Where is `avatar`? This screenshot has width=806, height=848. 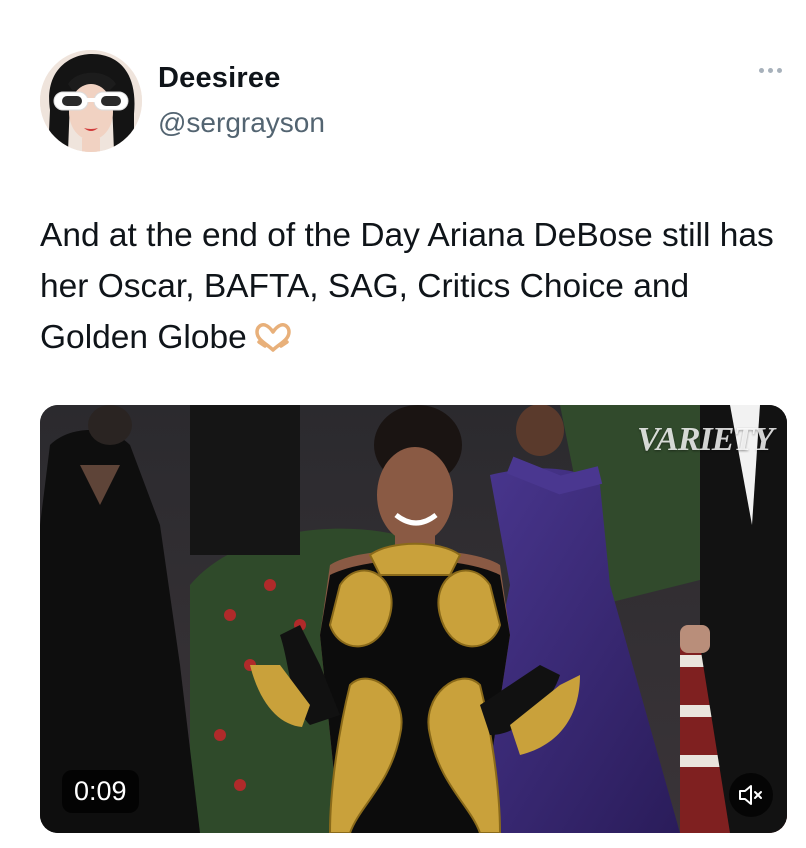
avatar is located at coordinates (91, 101).